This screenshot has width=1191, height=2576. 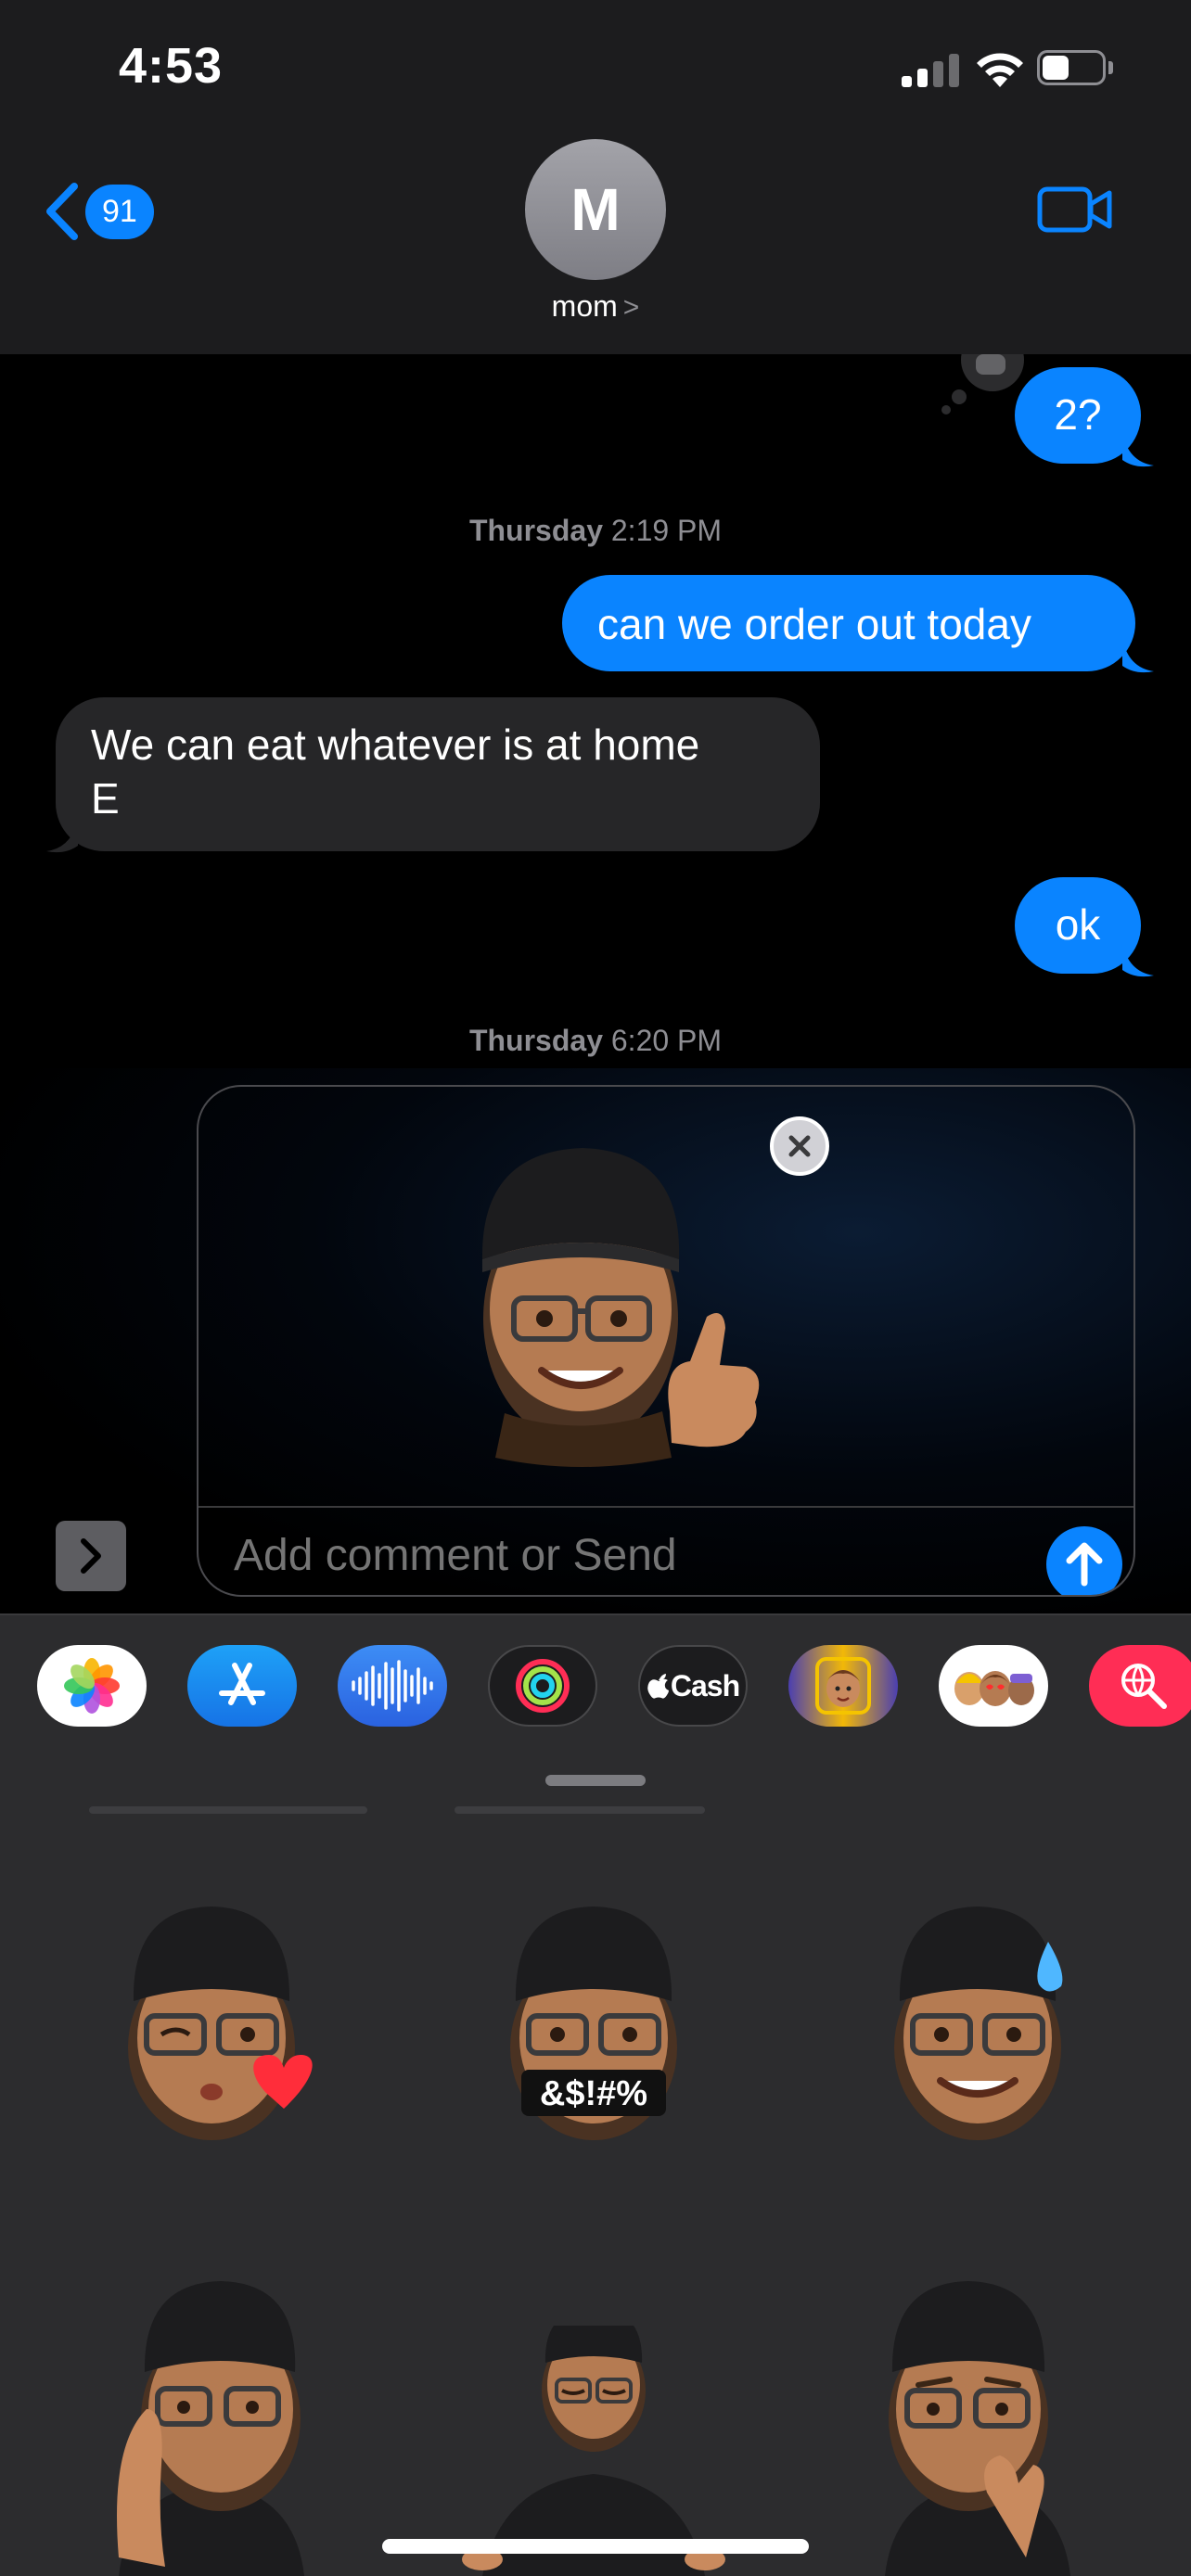 What do you see at coordinates (665, 1507) in the screenshot?
I see `divider` at bounding box center [665, 1507].